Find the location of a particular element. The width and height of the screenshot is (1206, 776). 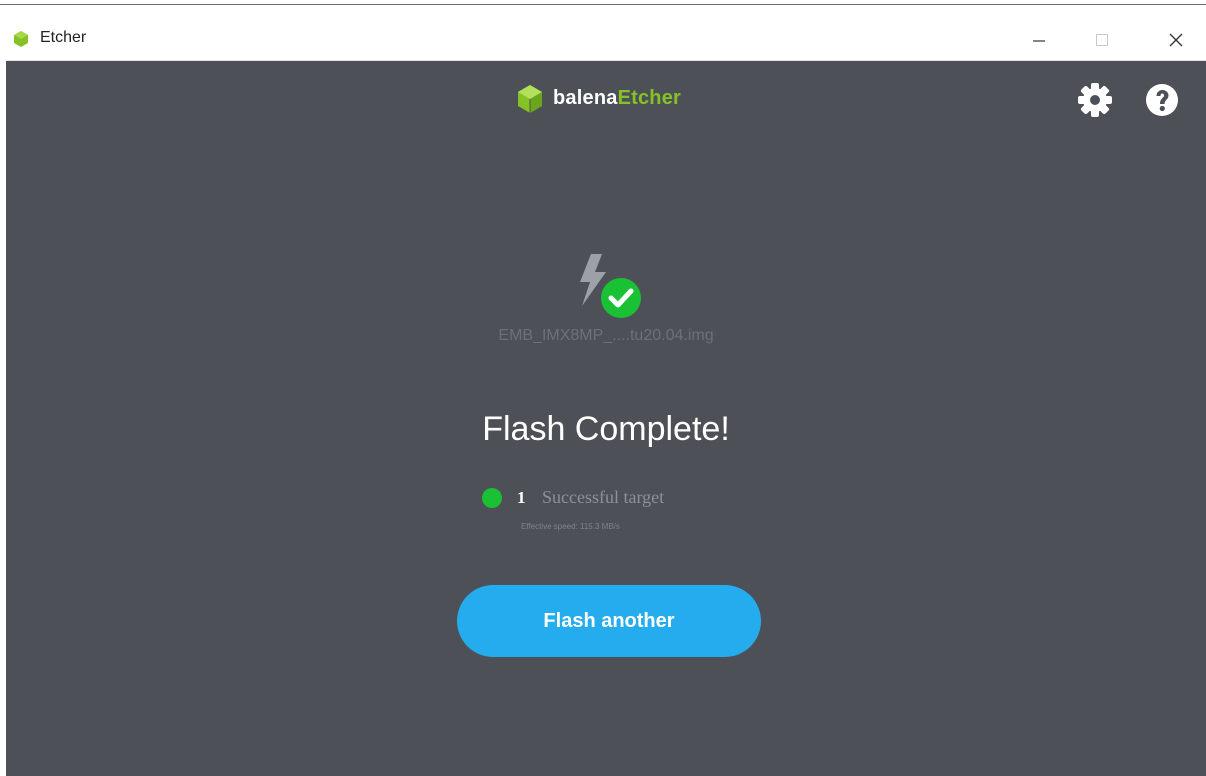

close-icon is located at coordinates (1176, 40).